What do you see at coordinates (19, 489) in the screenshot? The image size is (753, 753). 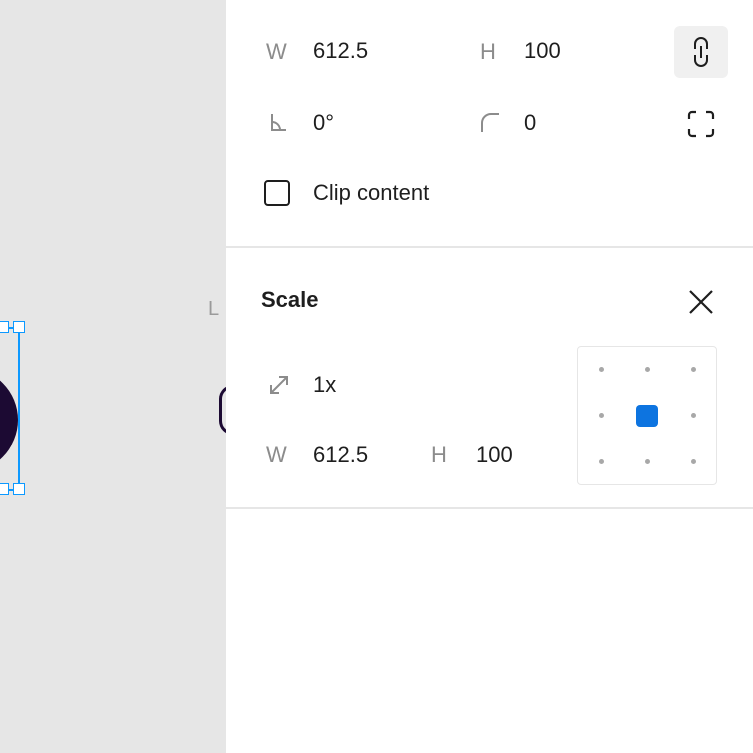 I see `resize-handle-bottom-right` at bounding box center [19, 489].